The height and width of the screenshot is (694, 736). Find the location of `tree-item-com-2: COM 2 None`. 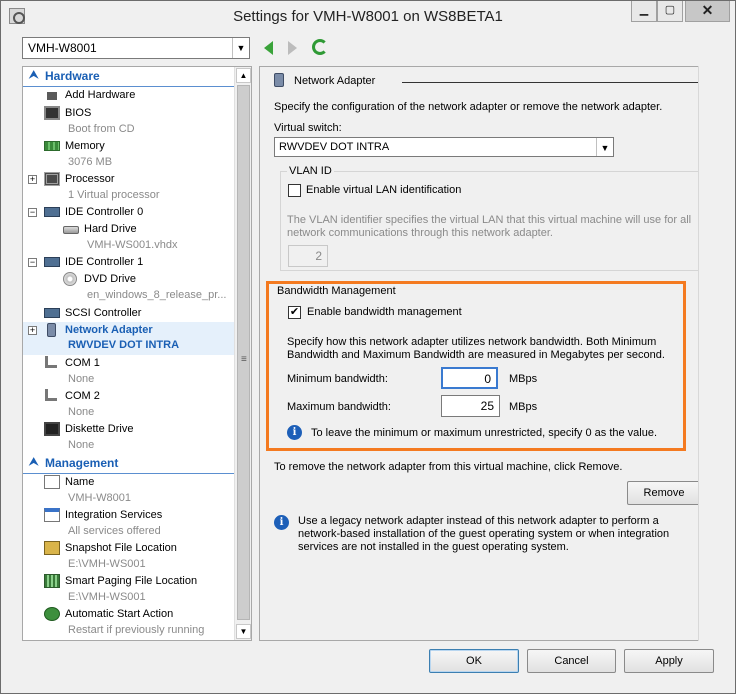

tree-item-com-2: COM 2 None is located at coordinates (129, 404).